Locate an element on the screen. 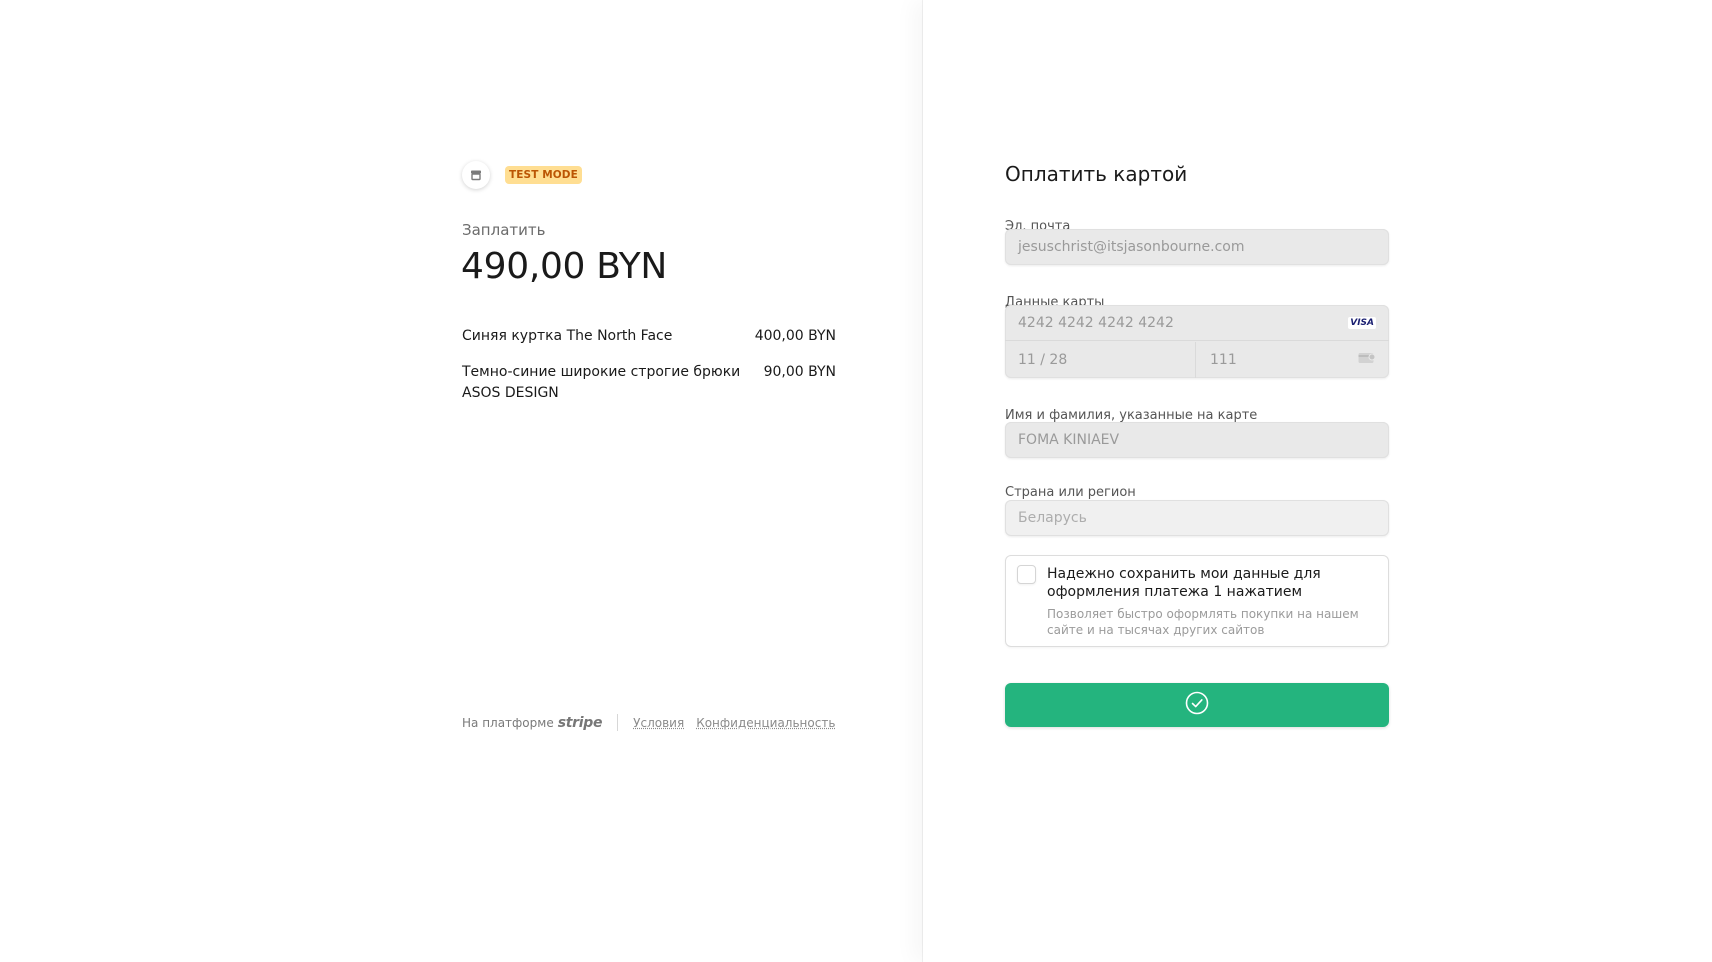 The image size is (1712, 962). card-details-group: 4242 4242 4242 4242 VISA 11 / 28 111 is located at coordinates (1197, 341).